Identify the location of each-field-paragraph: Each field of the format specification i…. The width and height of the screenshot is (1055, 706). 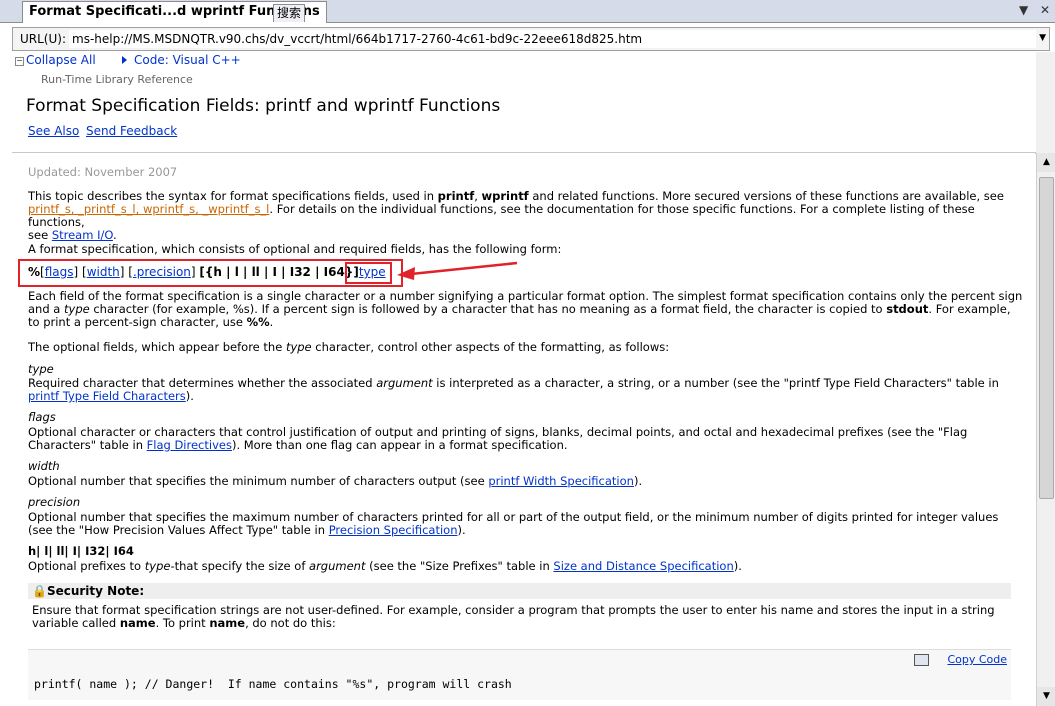
(530, 309).